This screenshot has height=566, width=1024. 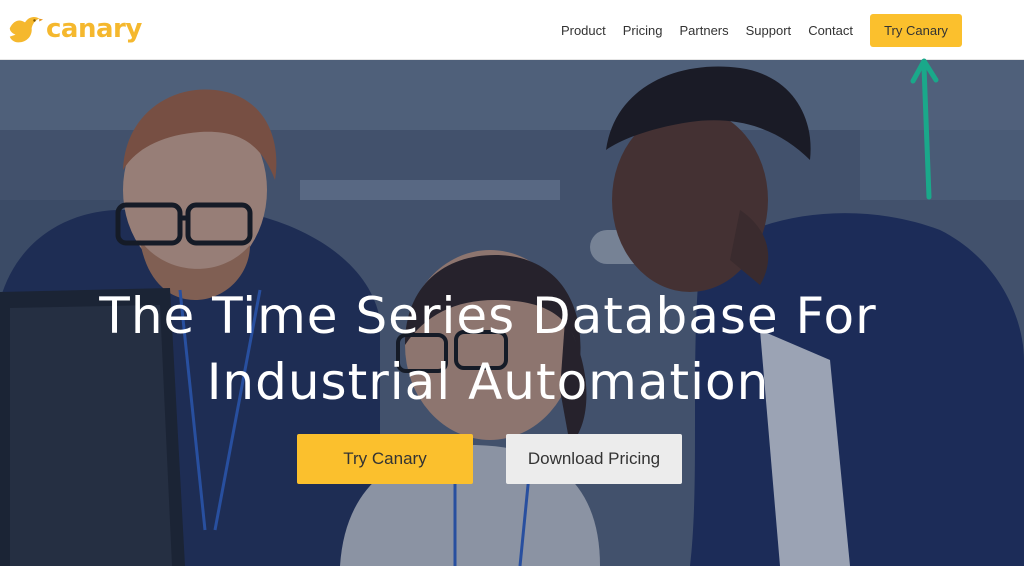 What do you see at coordinates (26, 30) in the screenshot?
I see `bird-icon` at bounding box center [26, 30].